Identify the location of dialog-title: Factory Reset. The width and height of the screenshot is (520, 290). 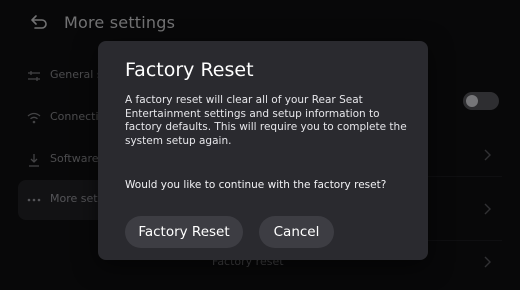
(189, 70).